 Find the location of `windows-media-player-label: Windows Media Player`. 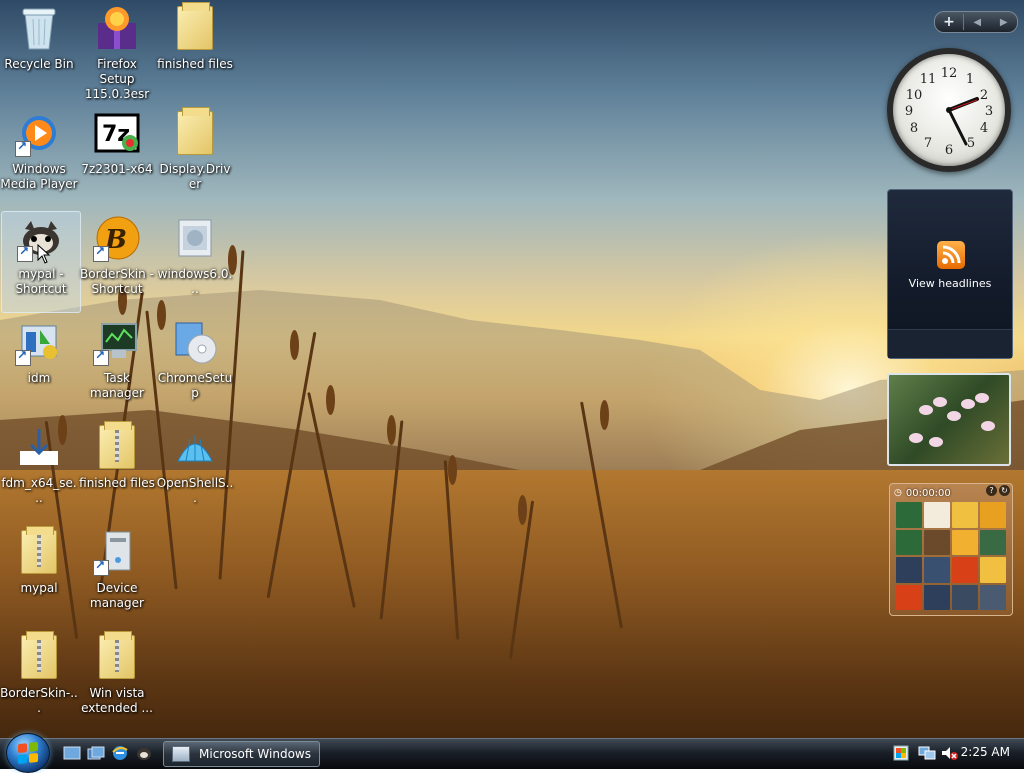

windows-media-player-label: Windows Media Player is located at coordinates (39, 176).